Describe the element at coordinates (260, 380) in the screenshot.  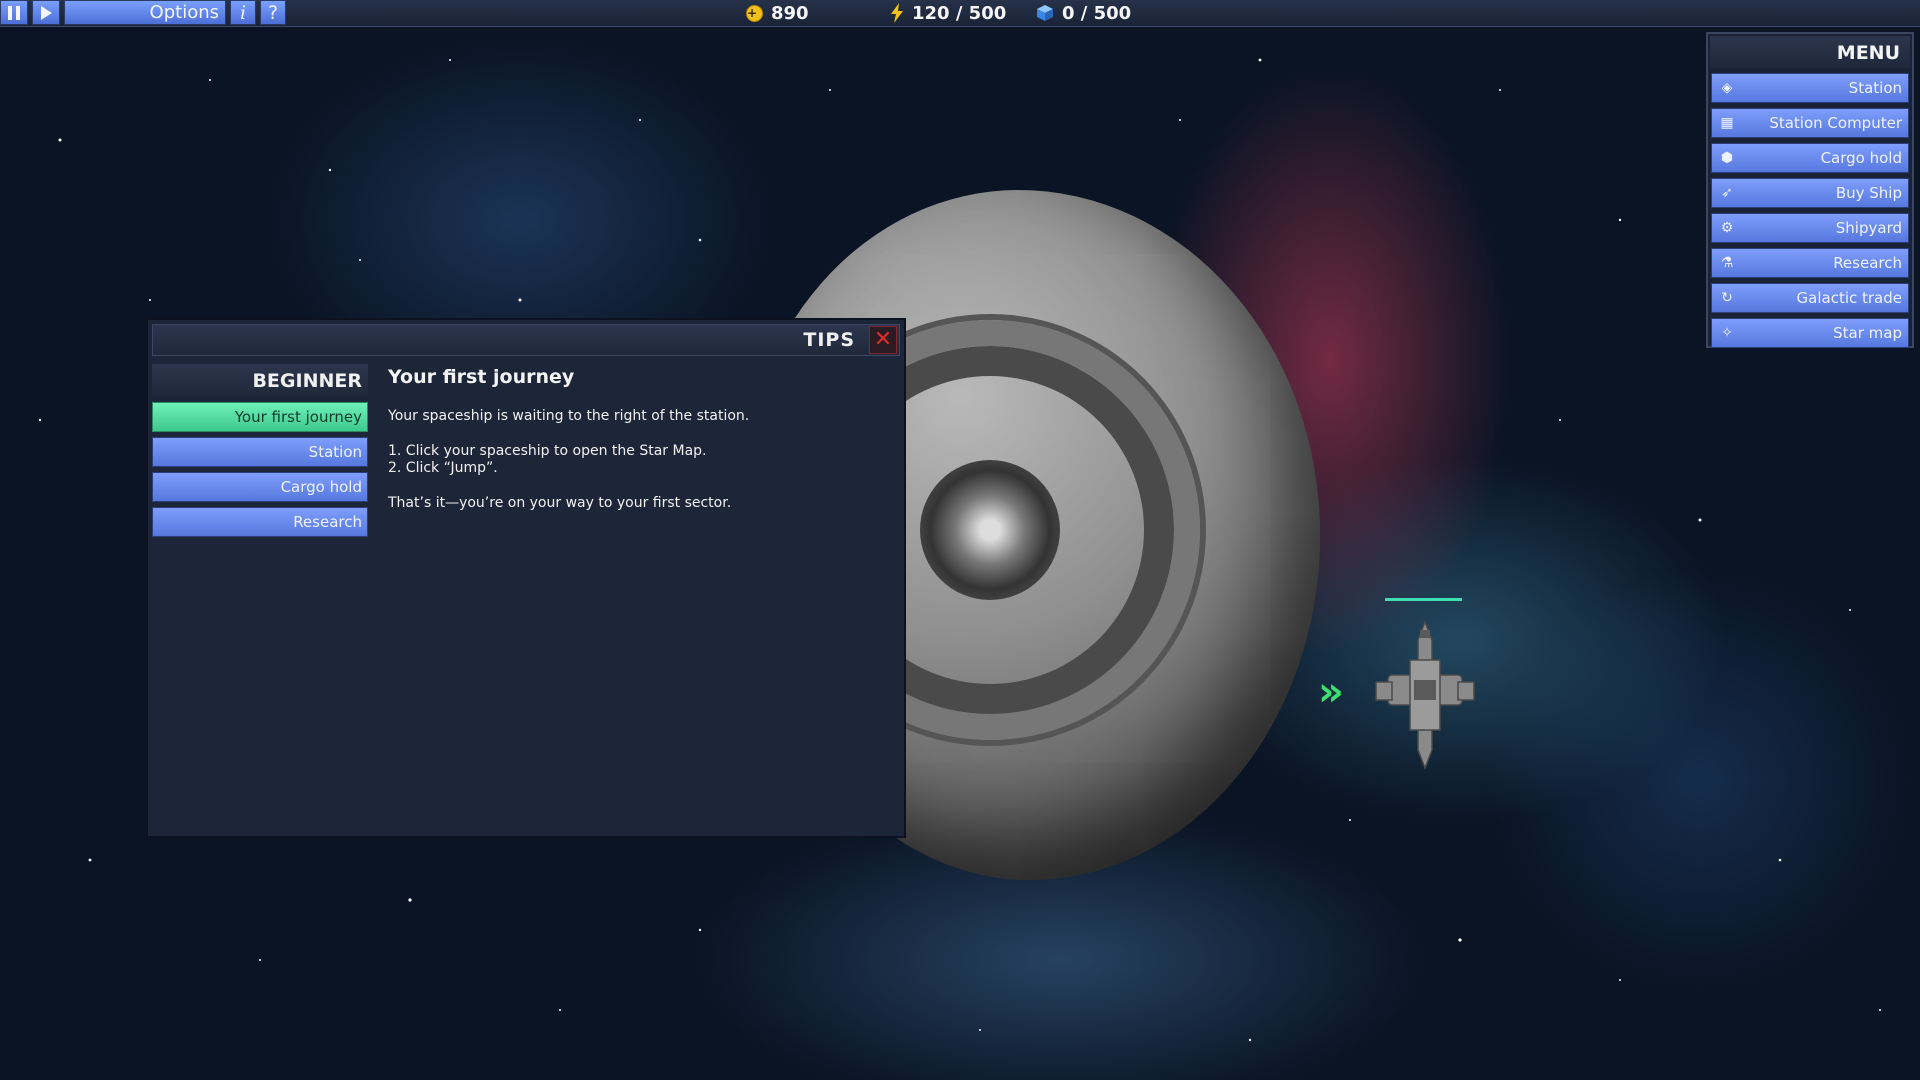
I see `category-title: BEGINNER` at that location.